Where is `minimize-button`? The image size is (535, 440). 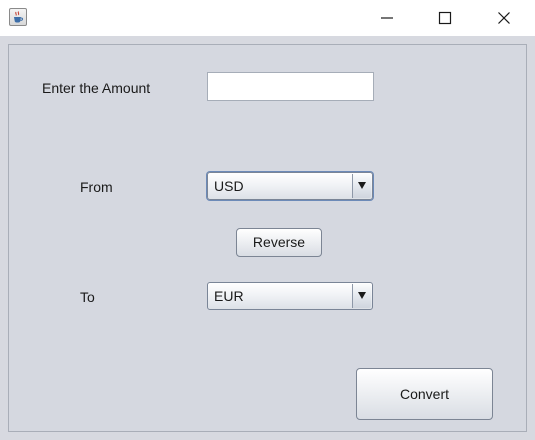 minimize-button is located at coordinates (387, 18).